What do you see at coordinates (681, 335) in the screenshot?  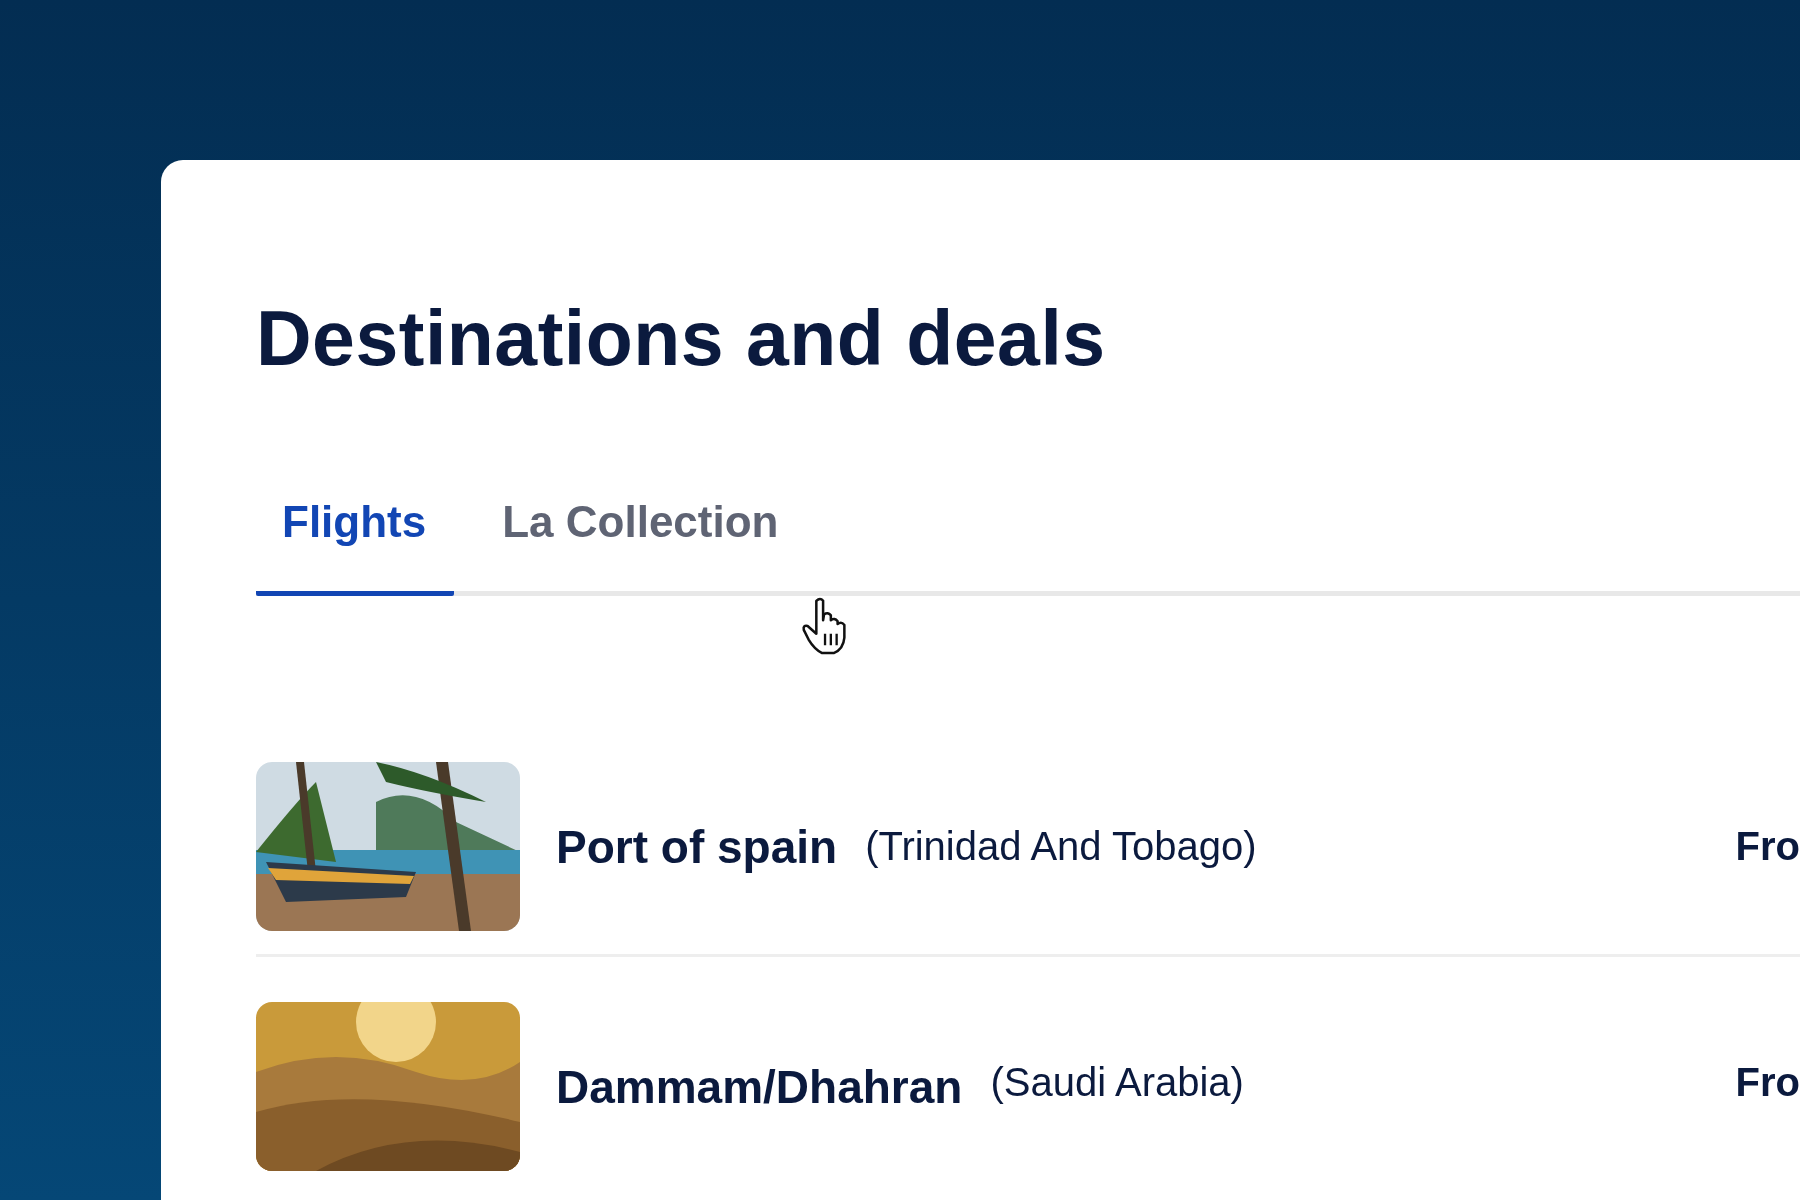 I see `page-title: Destinations and deals` at bounding box center [681, 335].